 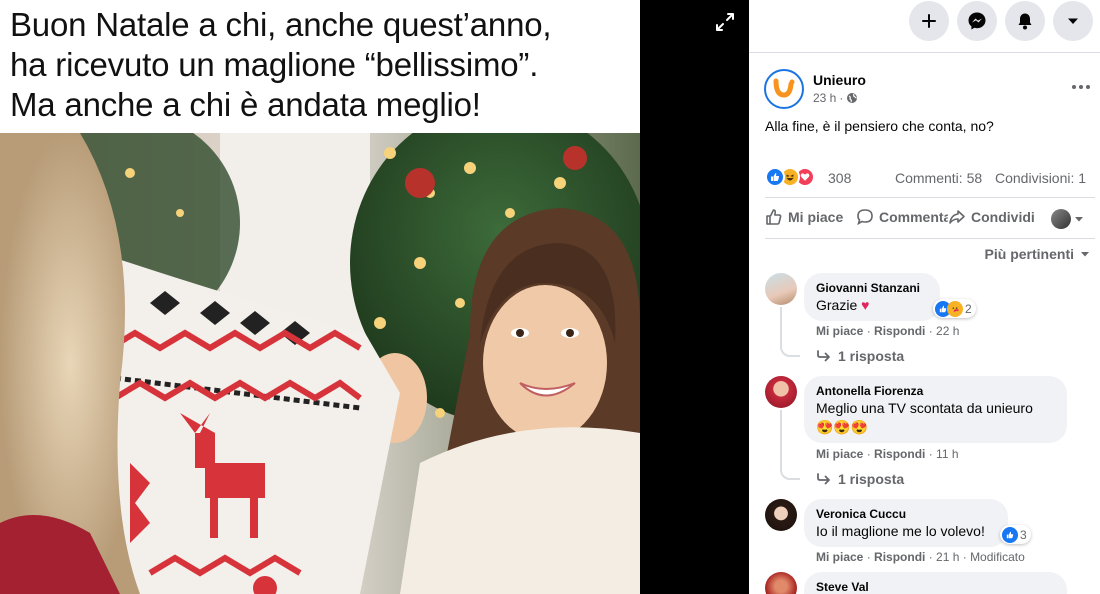 What do you see at coordinates (968, 308) in the screenshot?
I see `comment-reaction-count: 2` at bounding box center [968, 308].